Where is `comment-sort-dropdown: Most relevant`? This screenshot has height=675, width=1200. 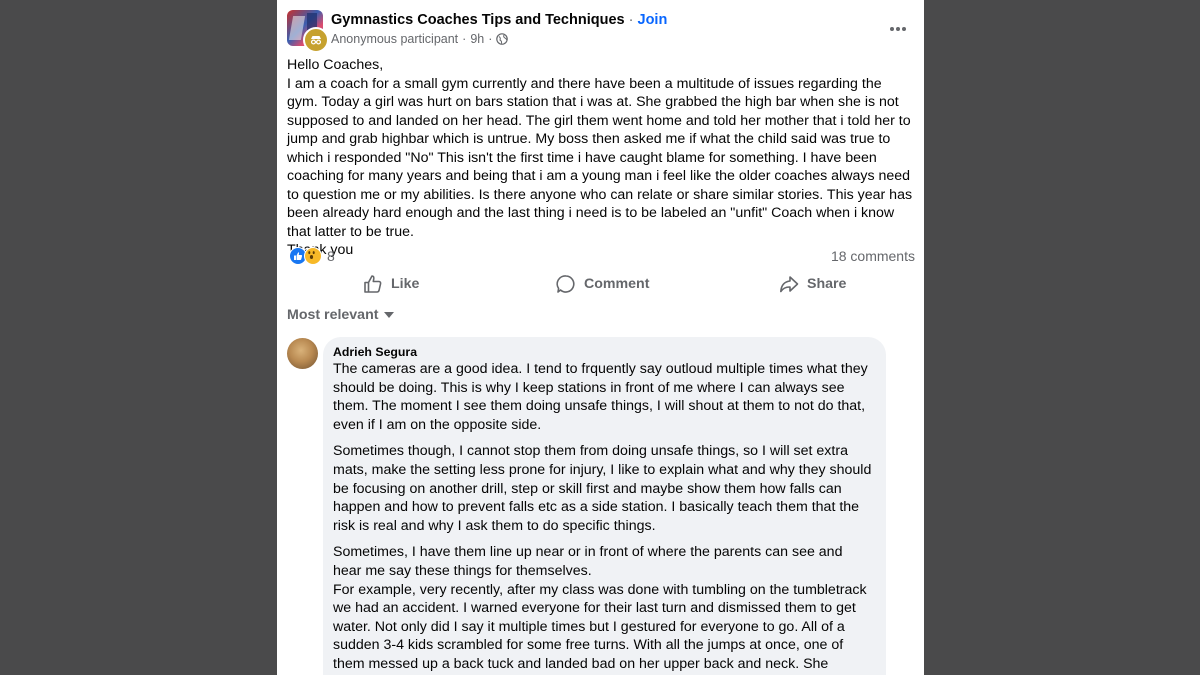 comment-sort-dropdown: Most relevant is located at coordinates (341, 315).